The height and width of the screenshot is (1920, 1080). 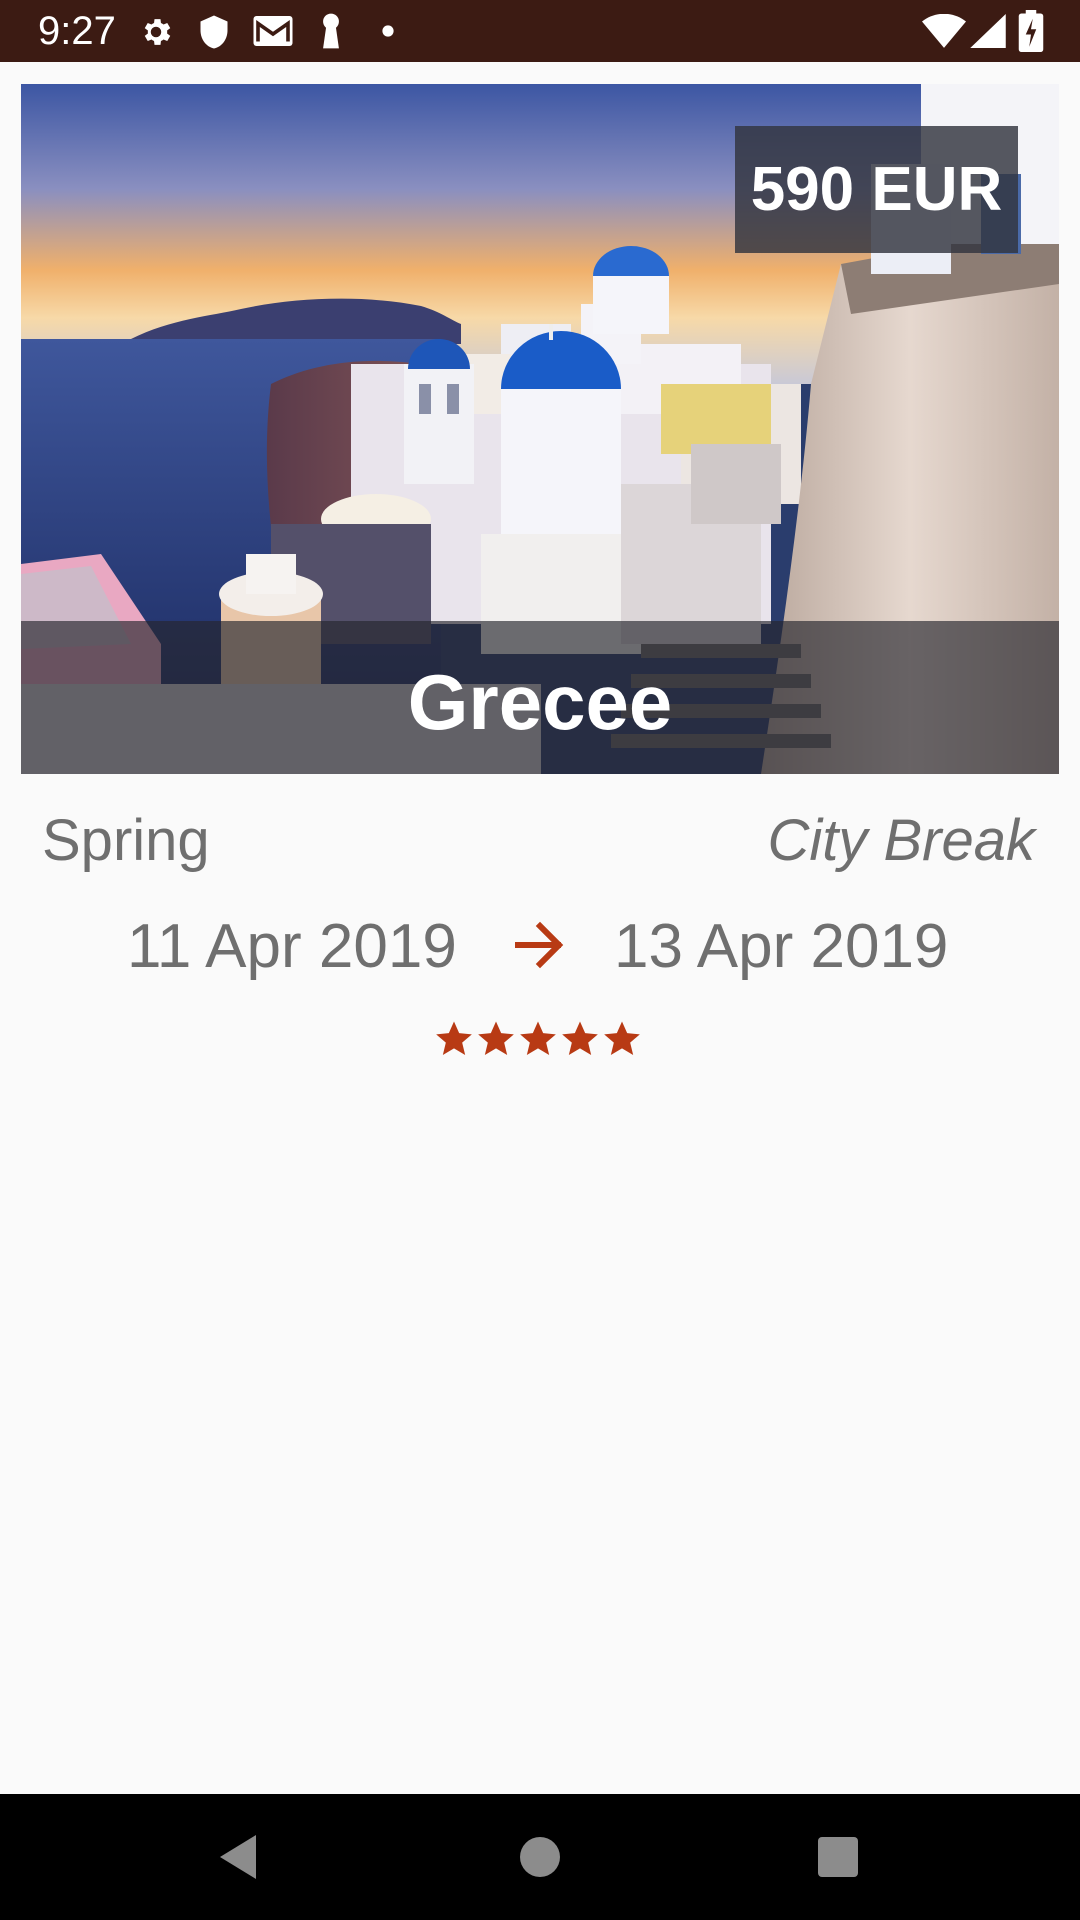 I want to click on cell-signal-icon, so click(x=988, y=31).